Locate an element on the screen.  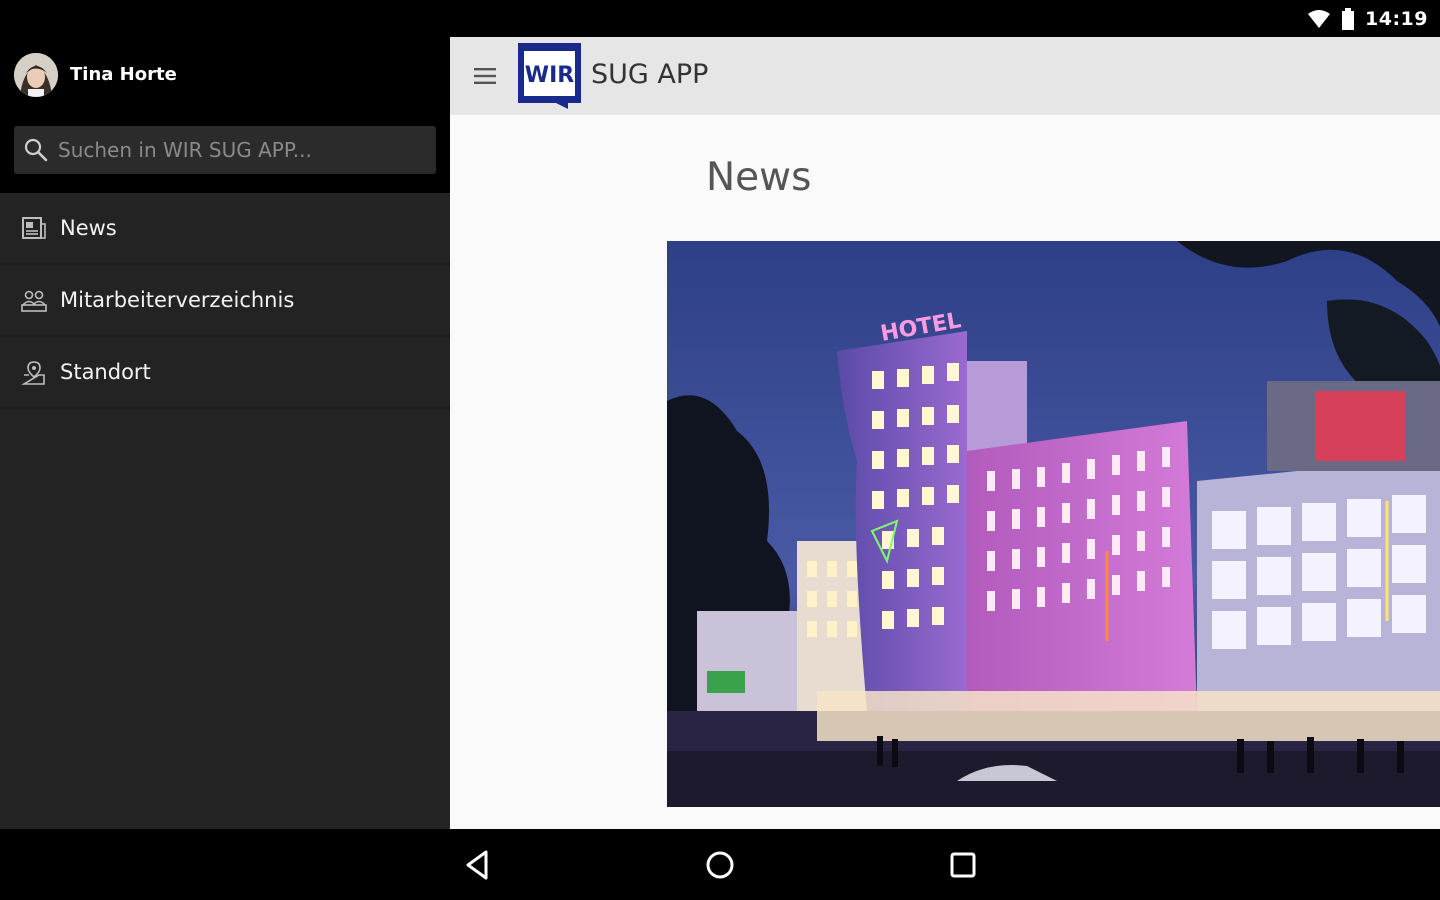
drawer-item-label: Mitarbeiterverzeichnis is located at coordinates (177, 300).